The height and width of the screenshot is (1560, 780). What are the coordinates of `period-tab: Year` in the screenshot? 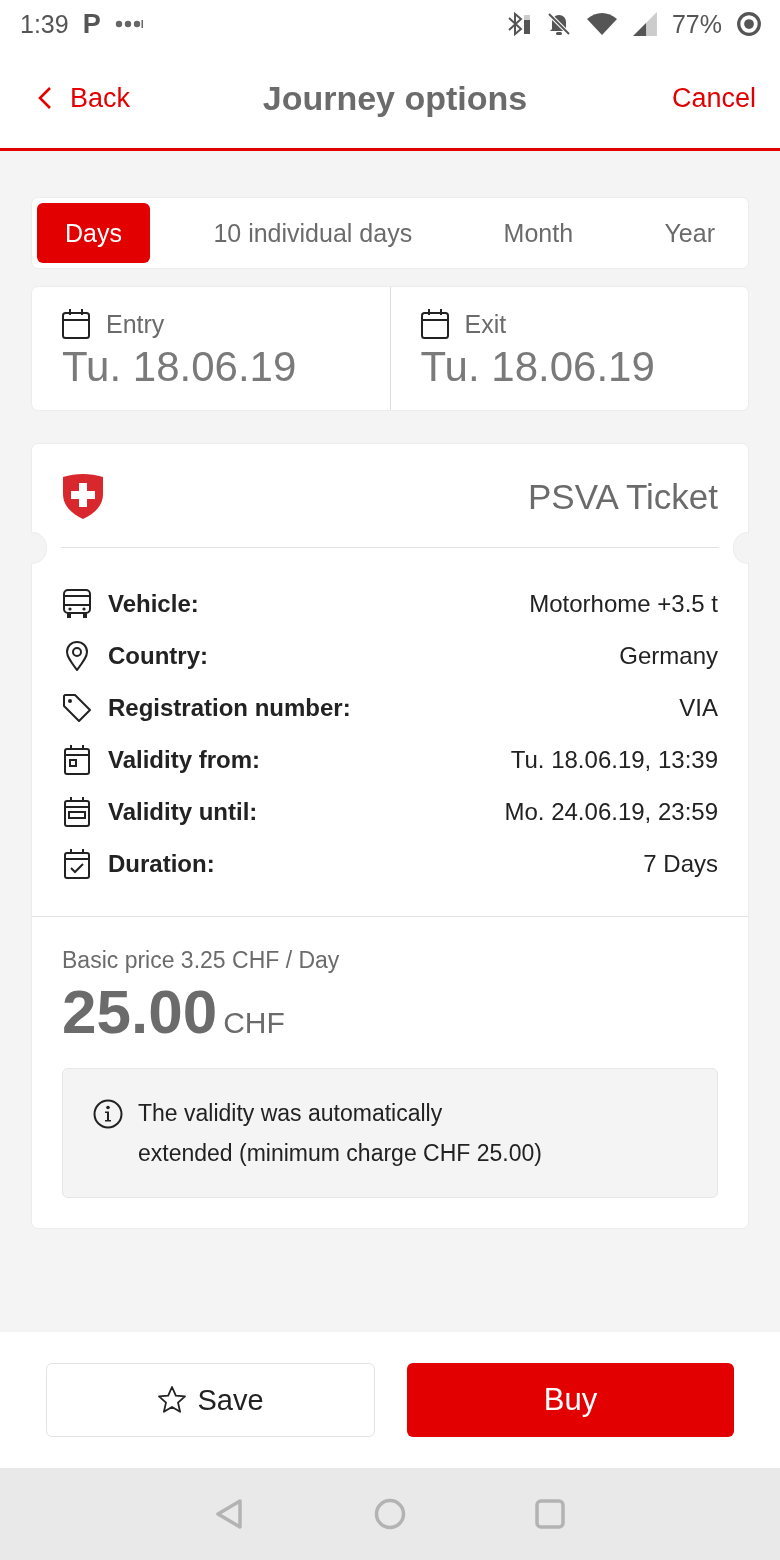 It's located at (689, 233).